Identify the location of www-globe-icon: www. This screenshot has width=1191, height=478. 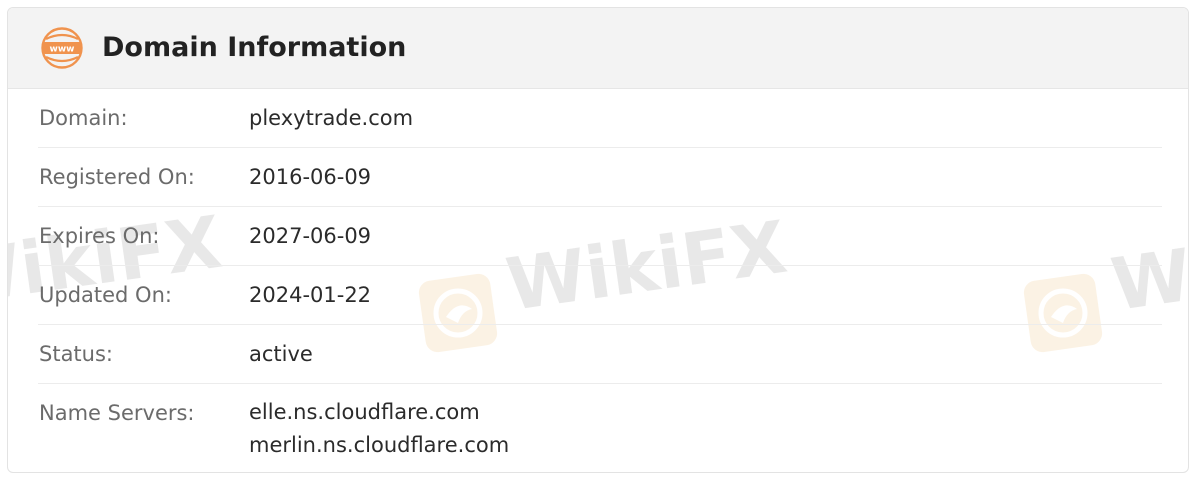
(62, 48).